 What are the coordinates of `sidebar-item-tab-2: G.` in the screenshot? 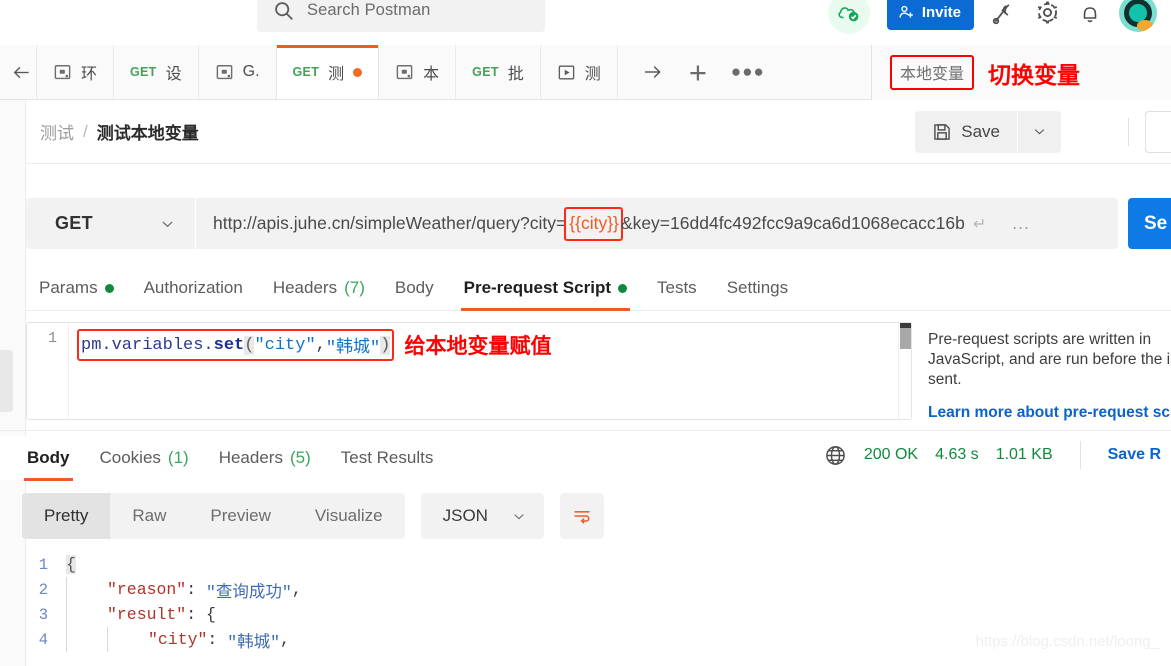 It's located at (237, 72).